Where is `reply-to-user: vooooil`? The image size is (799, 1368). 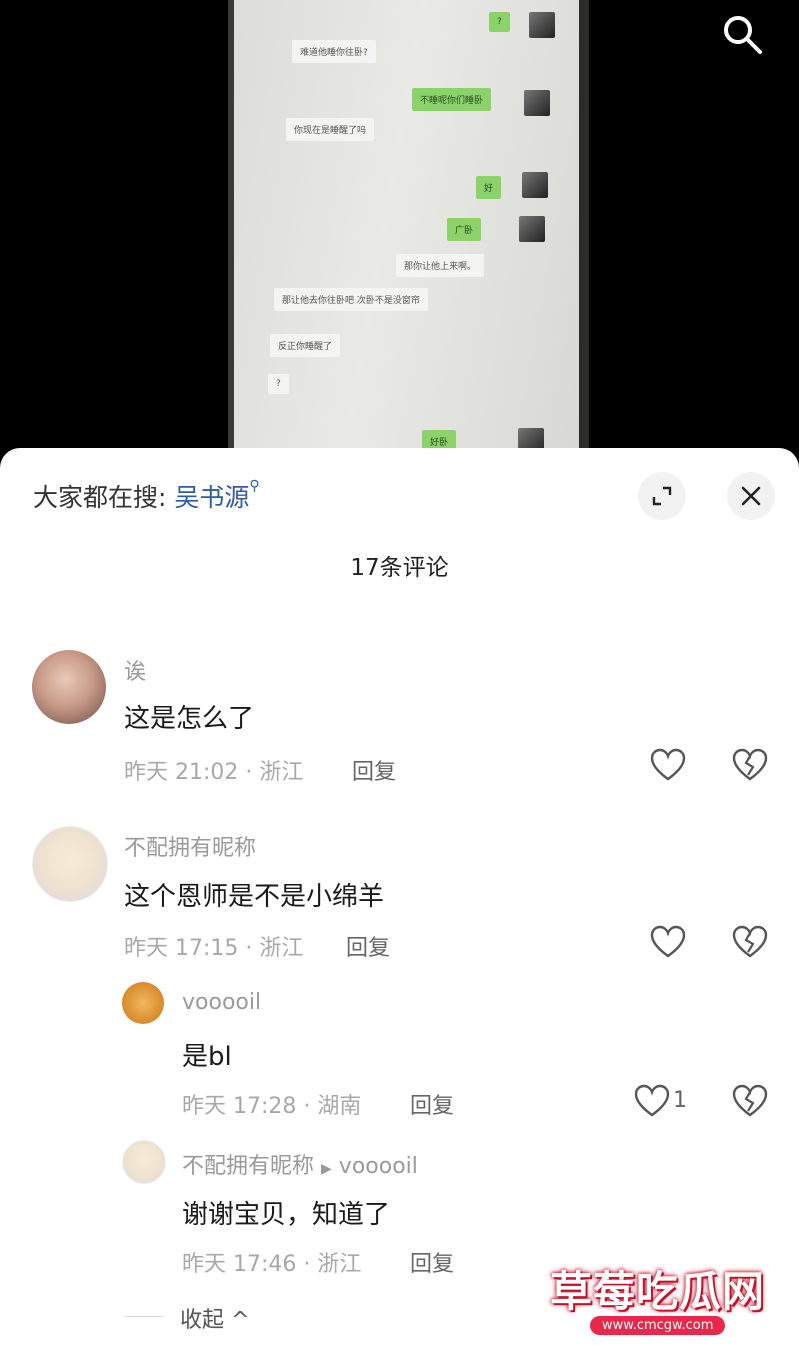
reply-to-user: vooooil is located at coordinates (378, 1166).